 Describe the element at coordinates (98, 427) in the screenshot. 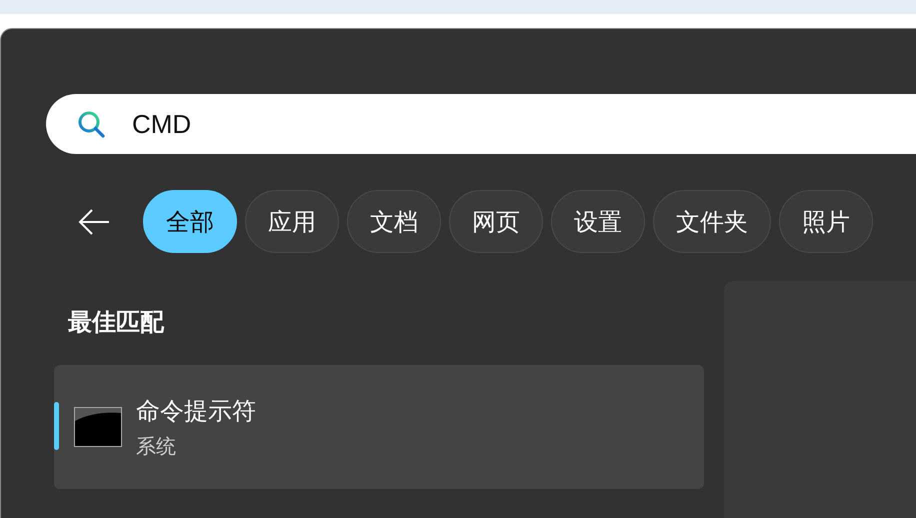

I see `terminal-icon` at that location.